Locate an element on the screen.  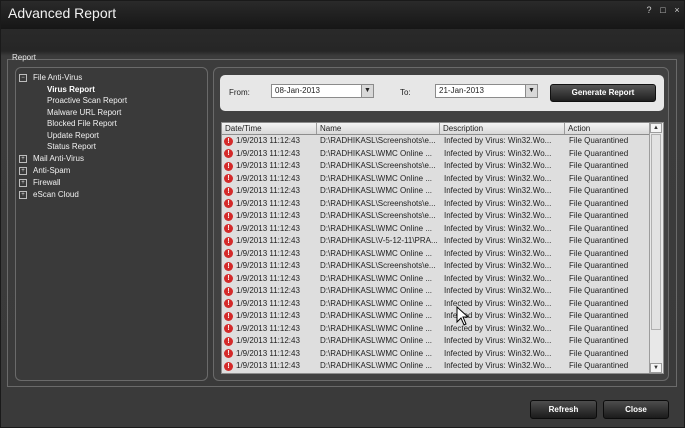
tree-item-virus-report: Virus Report is located at coordinates (71, 89).